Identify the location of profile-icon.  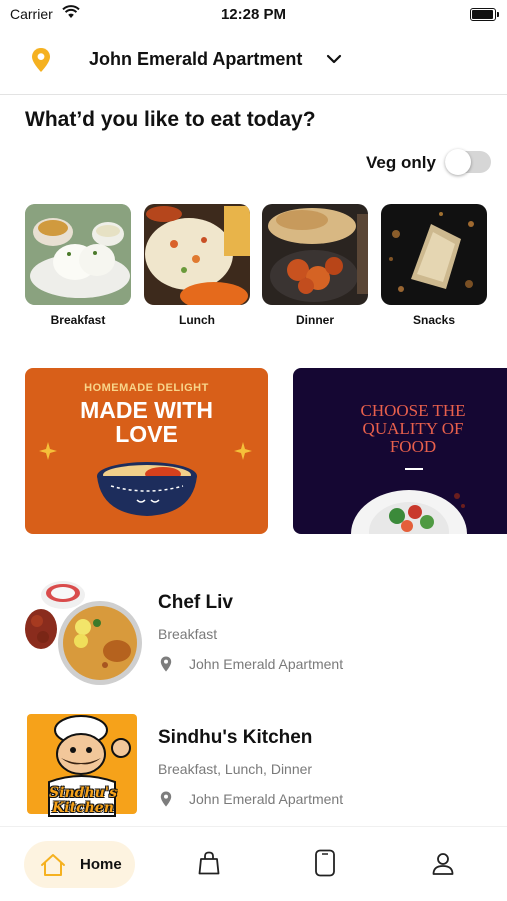
(443, 863).